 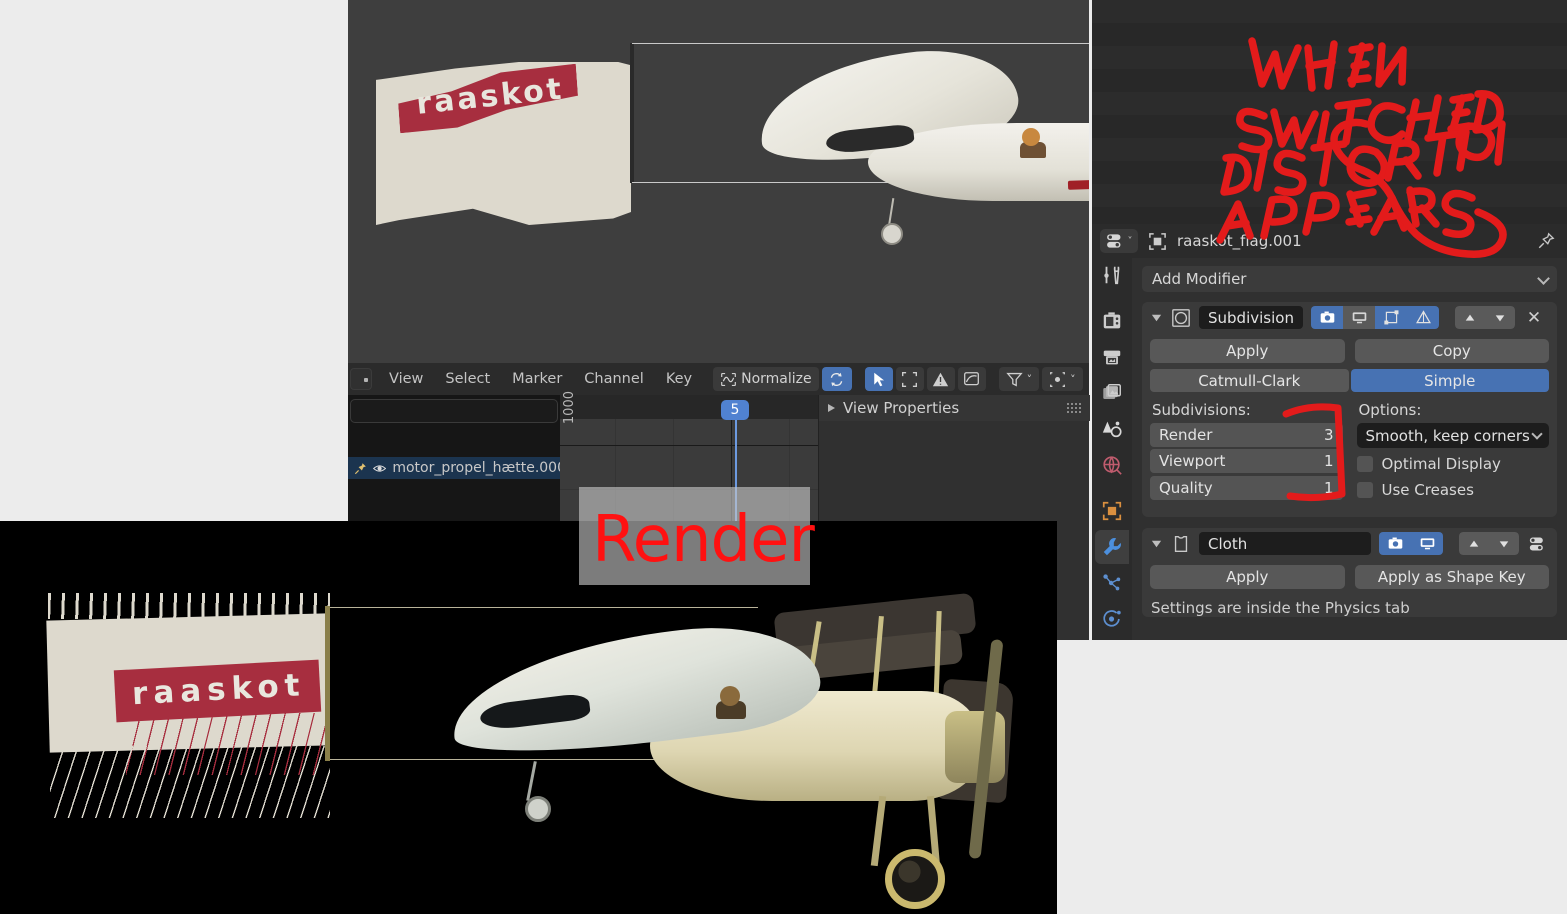 I want to click on cloth-apply-shape-key-button: Apply as Shape Key, so click(x=1451, y=577).